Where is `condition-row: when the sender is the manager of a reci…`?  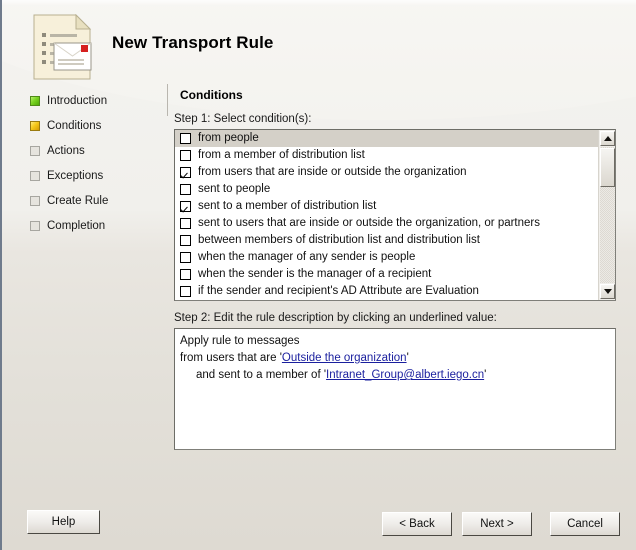 condition-row: when the sender is the manager of a reci… is located at coordinates (386, 274).